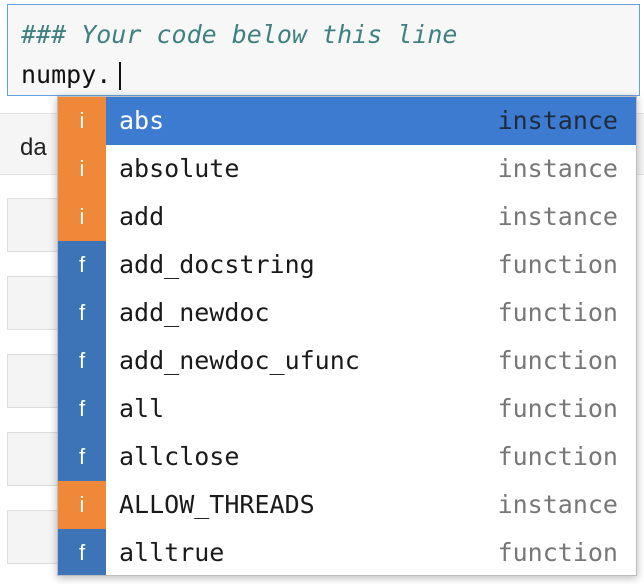 This screenshot has height=584, width=644. What do you see at coordinates (142, 120) in the screenshot?
I see `completion-label: abs` at bounding box center [142, 120].